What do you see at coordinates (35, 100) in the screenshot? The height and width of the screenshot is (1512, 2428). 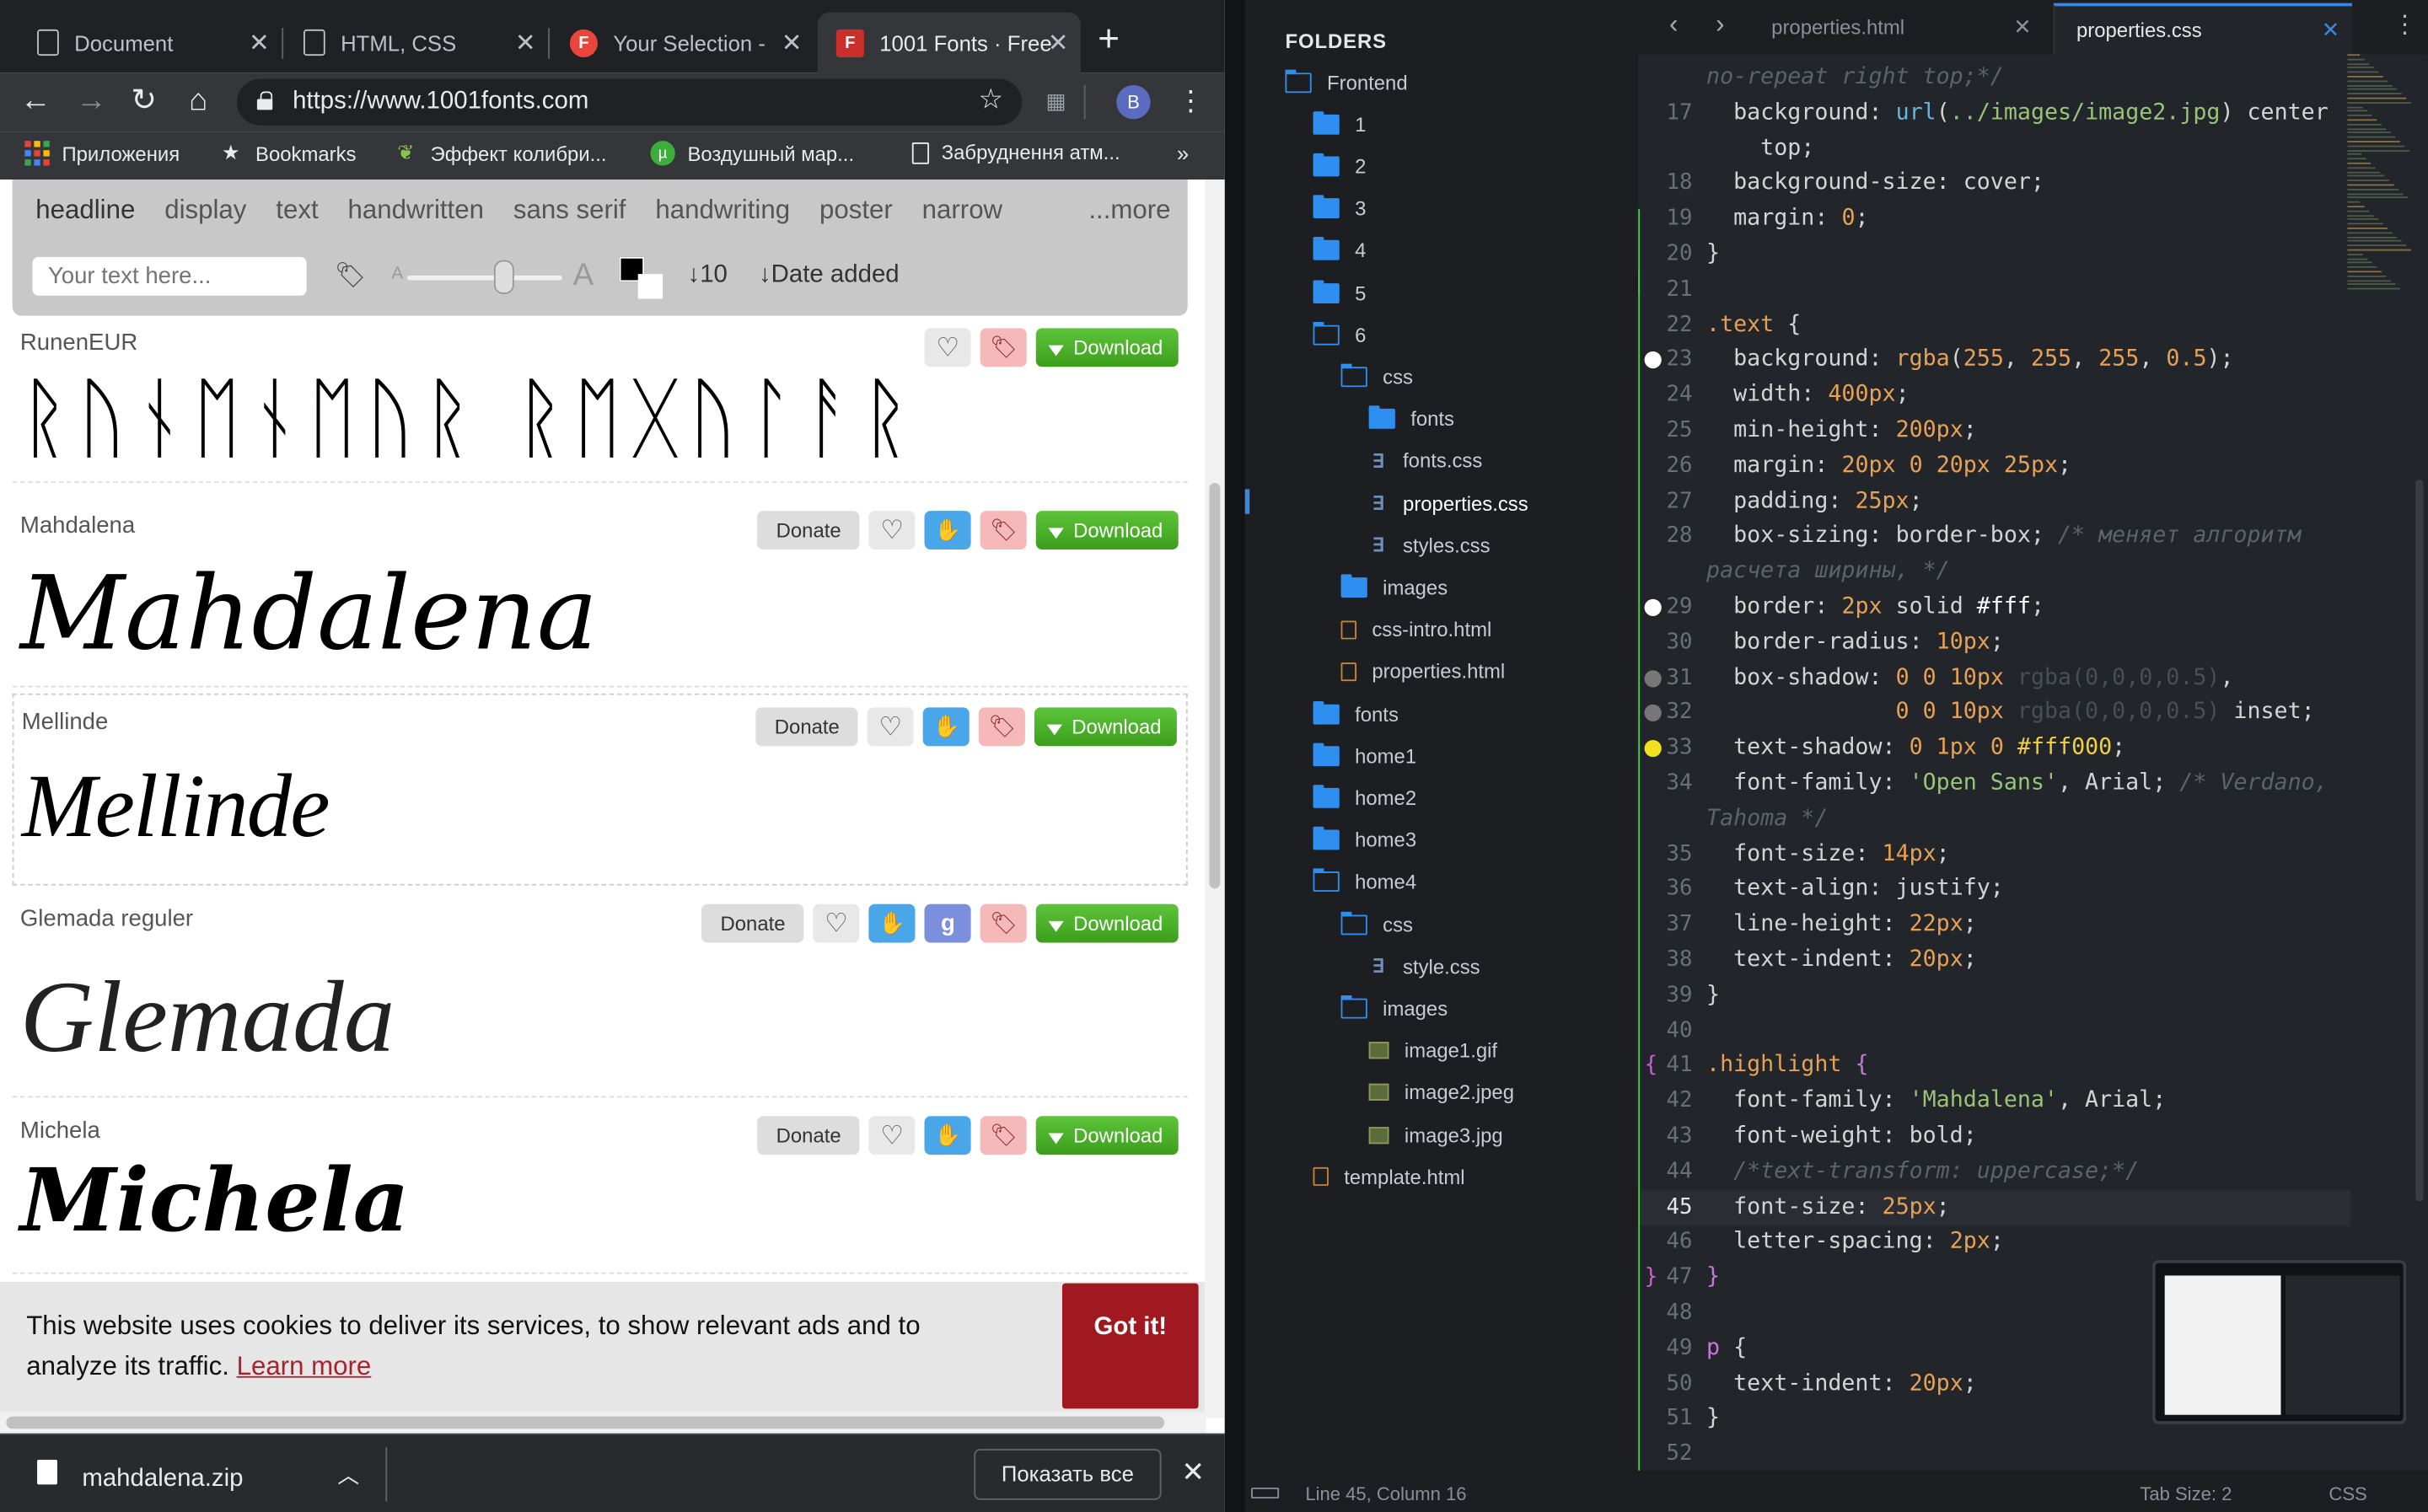 I see `back-icon: ←` at bounding box center [35, 100].